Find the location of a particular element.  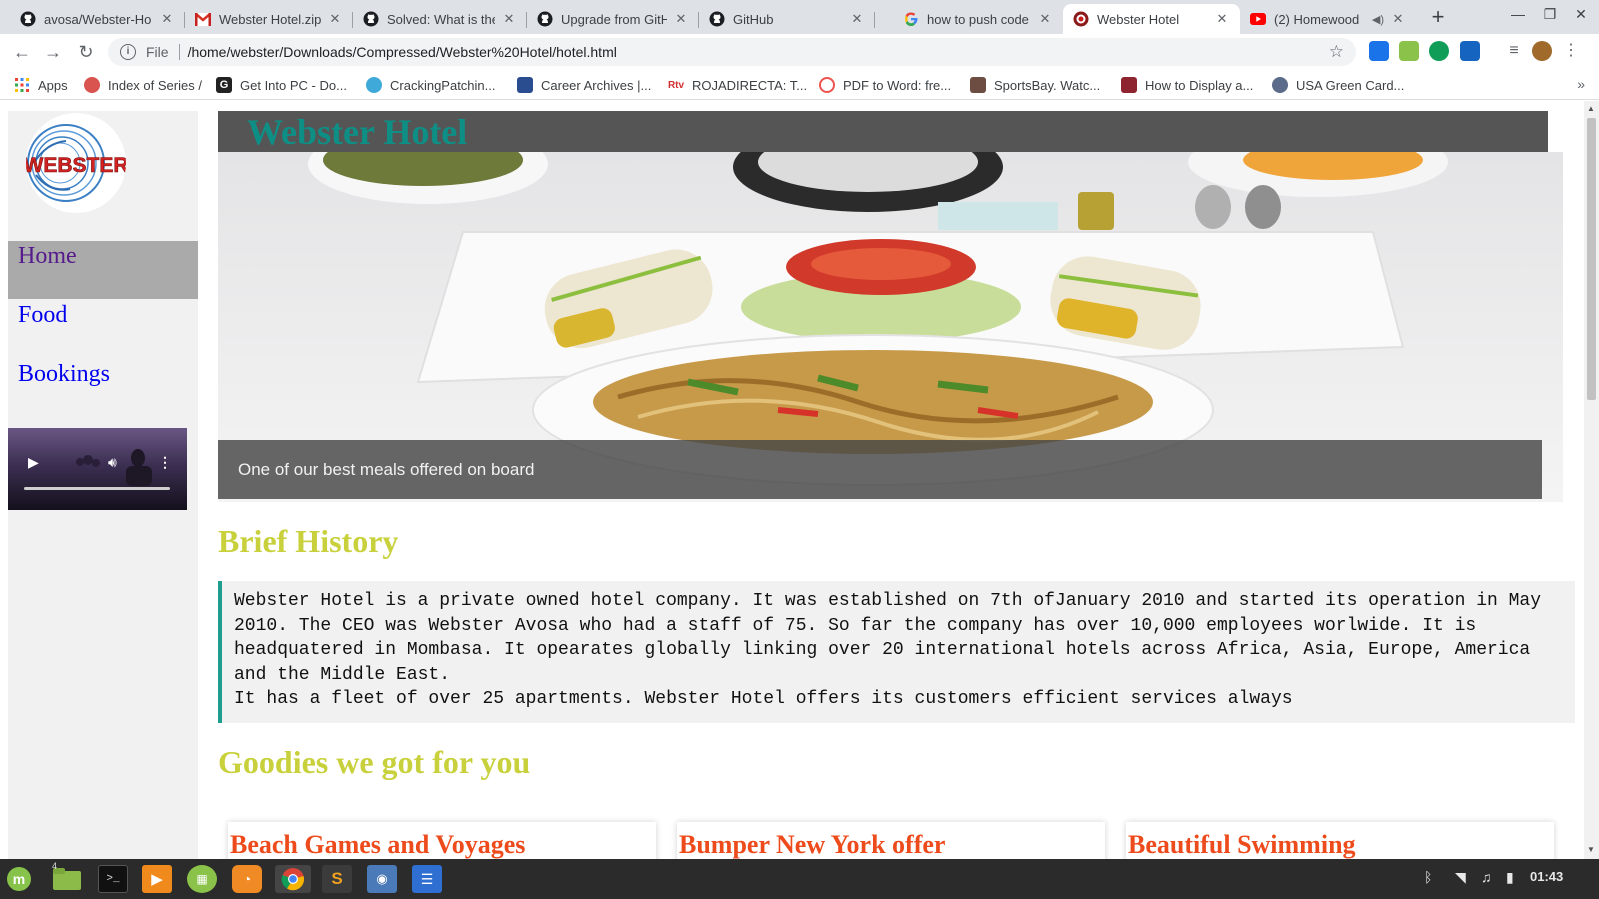

gmail-icon is located at coordinates (203, 19).